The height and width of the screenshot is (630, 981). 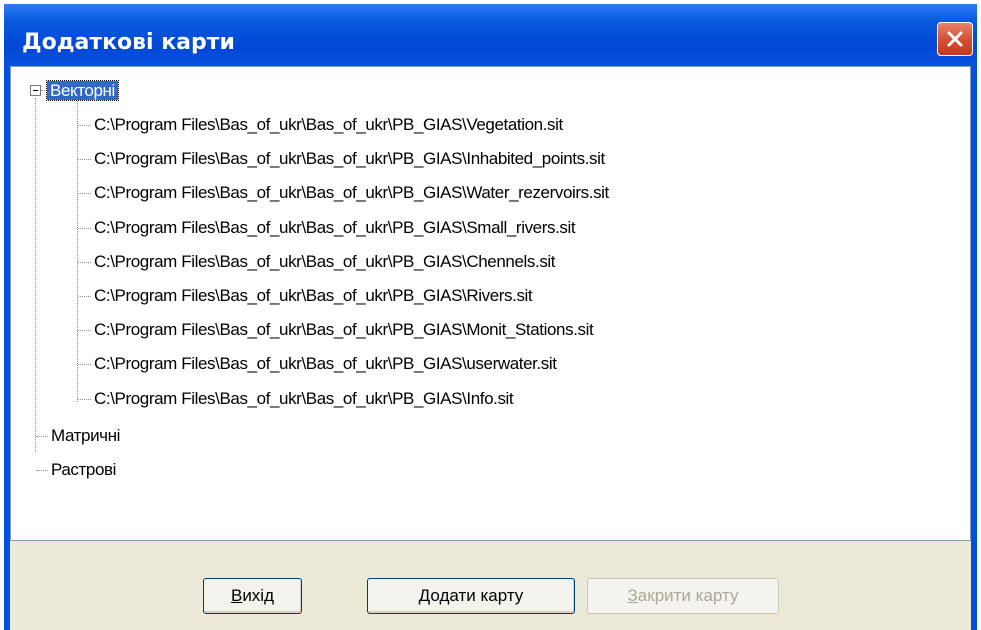 I want to click on tree-node-label: Растрові, so click(x=84, y=469).